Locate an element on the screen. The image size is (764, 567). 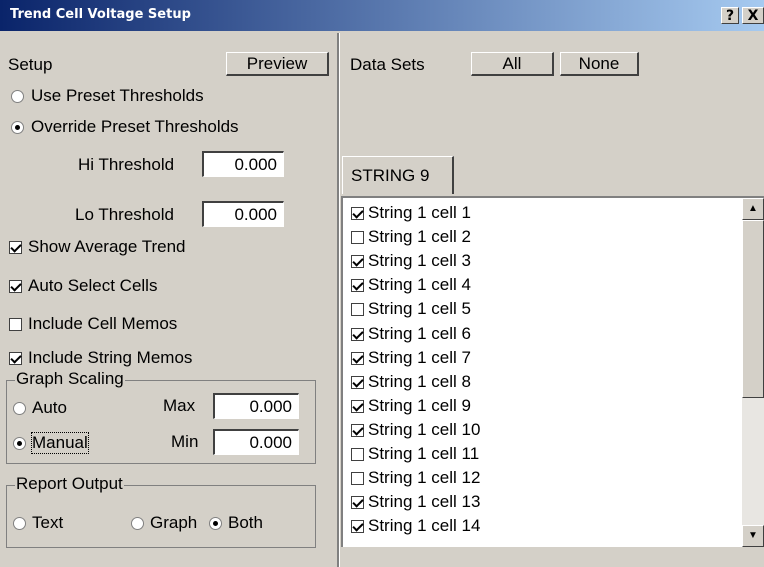
window-title: Trend Cell Voltage Setup is located at coordinates (100, 14).